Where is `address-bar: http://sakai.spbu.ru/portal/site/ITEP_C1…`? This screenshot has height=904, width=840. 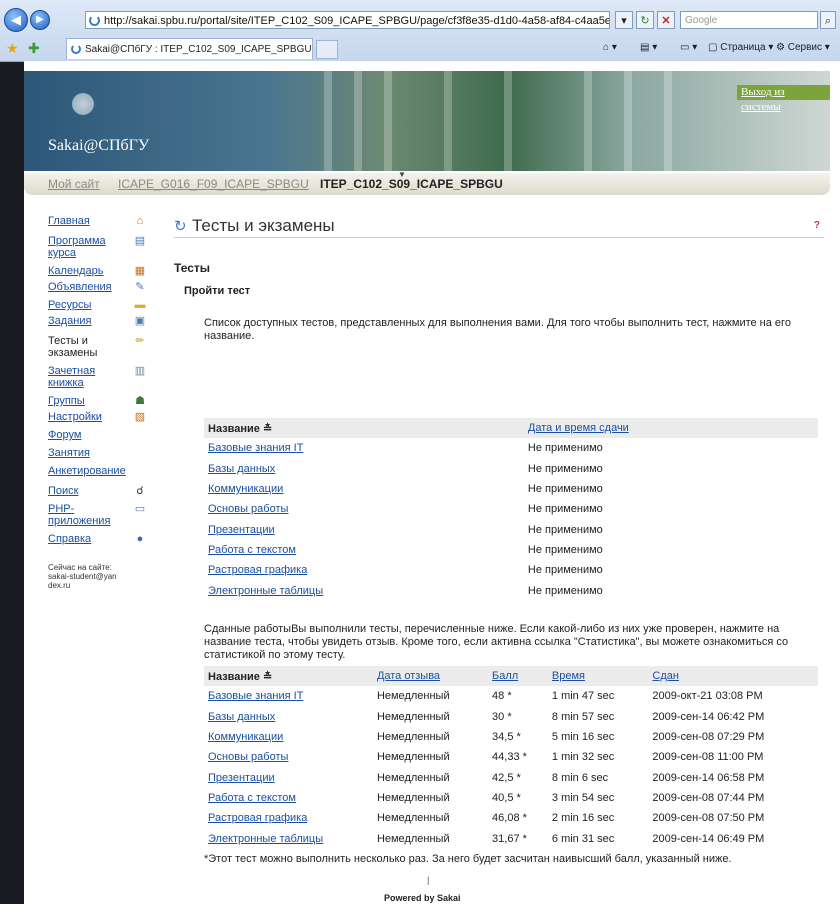 address-bar: http://sakai.spbu.ru/portal/site/ITEP_C1… is located at coordinates (347, 20).